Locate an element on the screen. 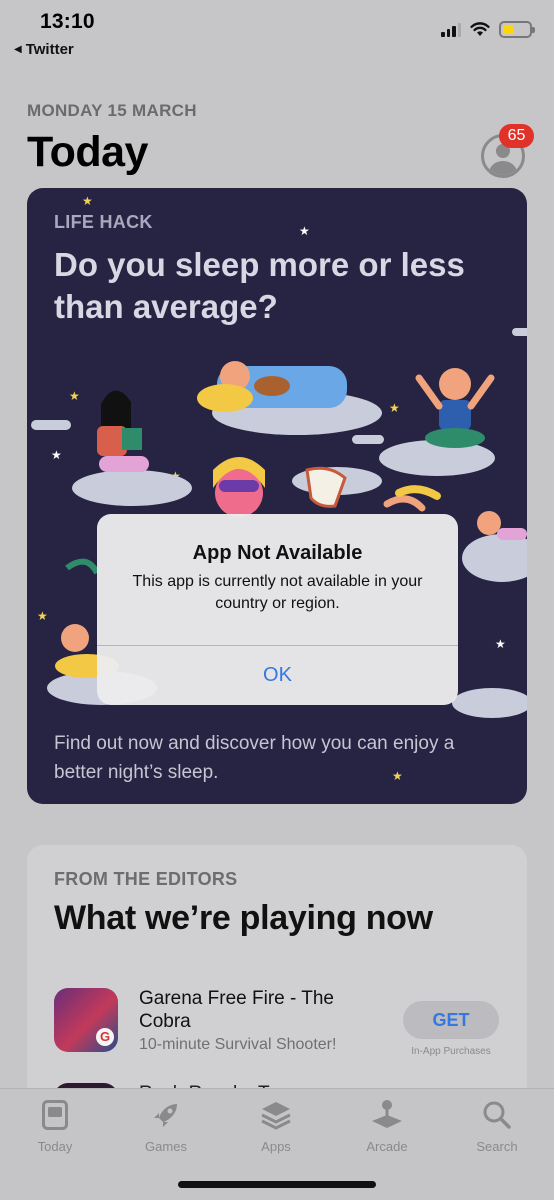 The width and height of the screenshot is (554, 1200). status-icons is located at coordinates (488, 29).